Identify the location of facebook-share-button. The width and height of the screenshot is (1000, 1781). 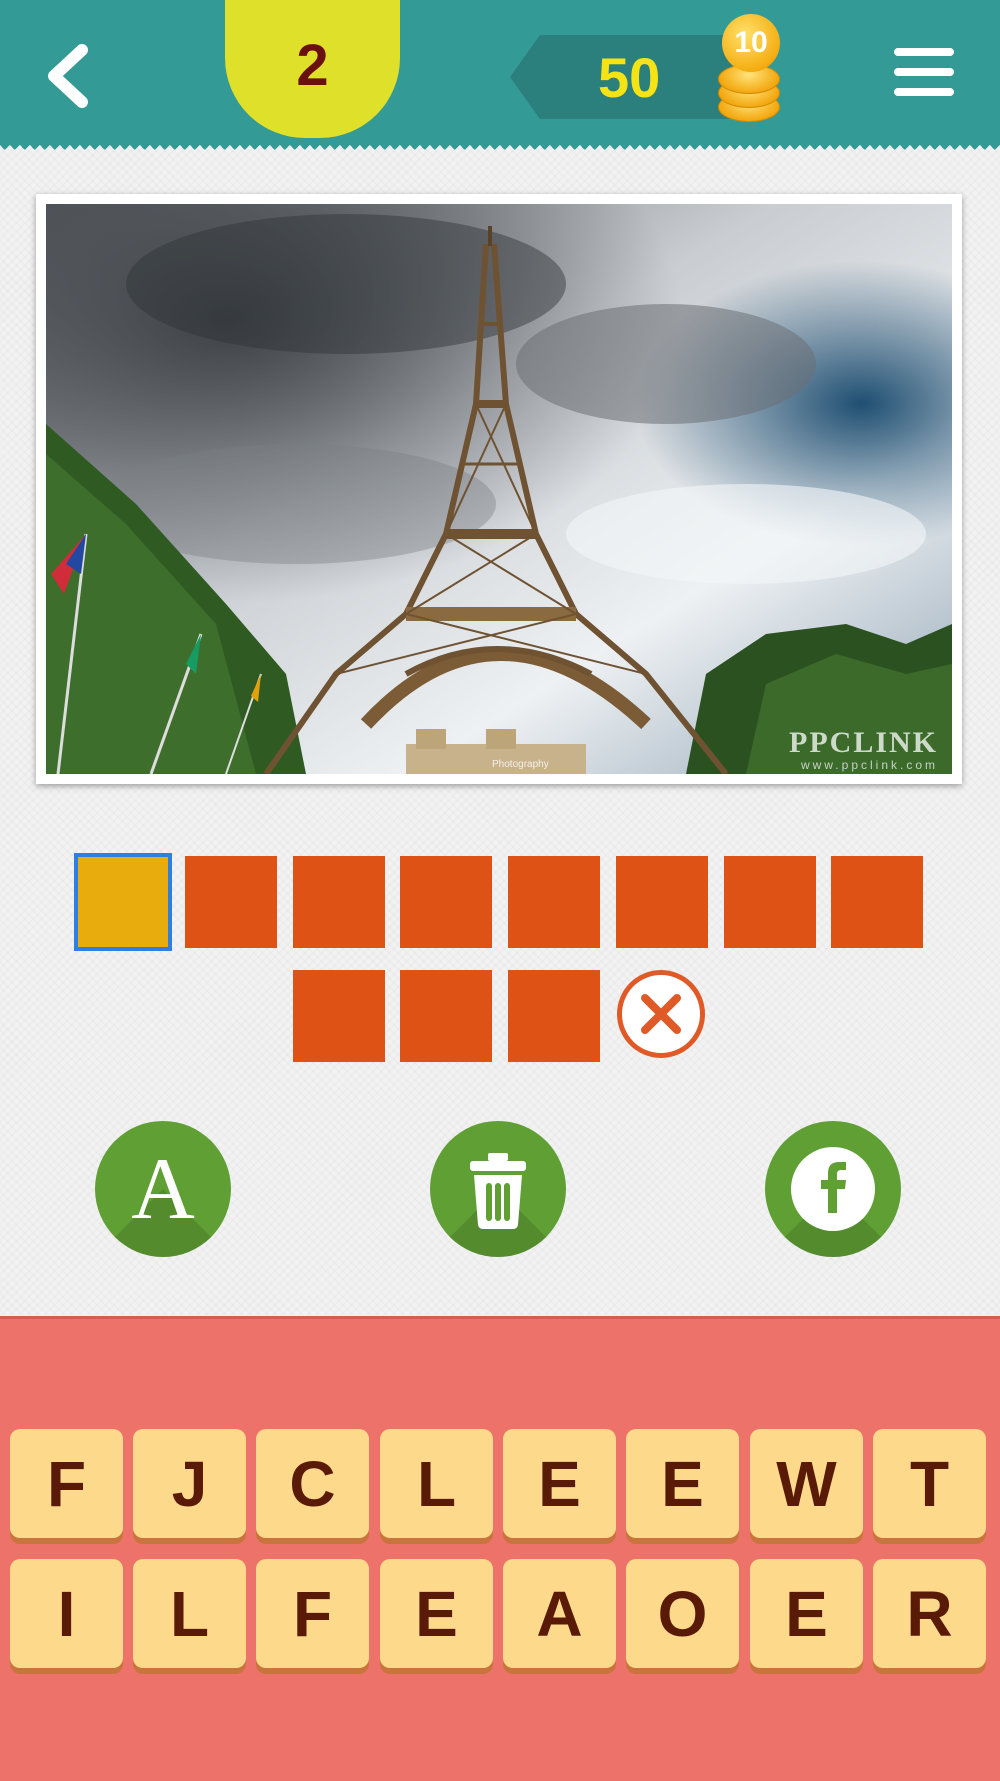
(833, 1189).